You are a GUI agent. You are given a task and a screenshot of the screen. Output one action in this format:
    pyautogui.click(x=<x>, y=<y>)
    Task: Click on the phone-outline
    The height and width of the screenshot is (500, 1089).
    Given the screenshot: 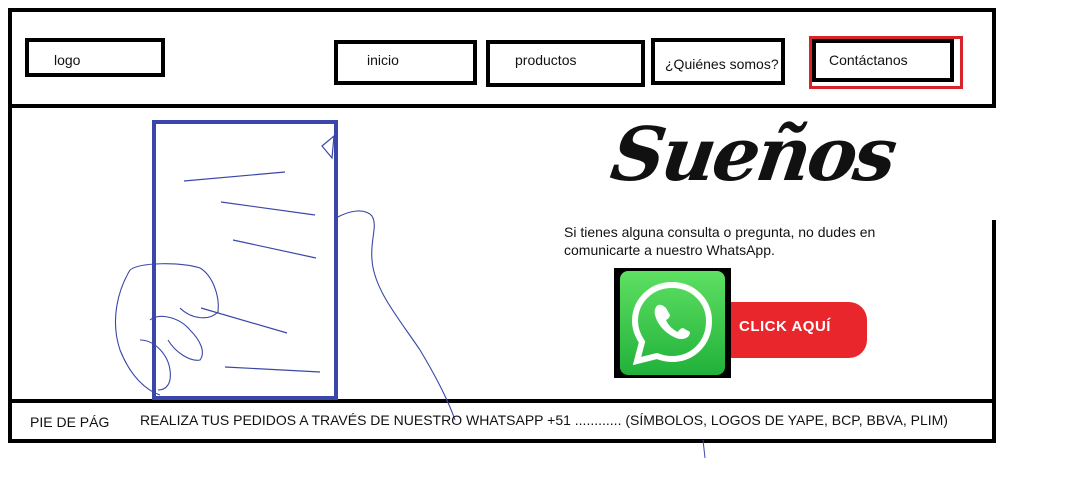 What is the action you would take?
    pyautogui.click(x=245, y=260)
    